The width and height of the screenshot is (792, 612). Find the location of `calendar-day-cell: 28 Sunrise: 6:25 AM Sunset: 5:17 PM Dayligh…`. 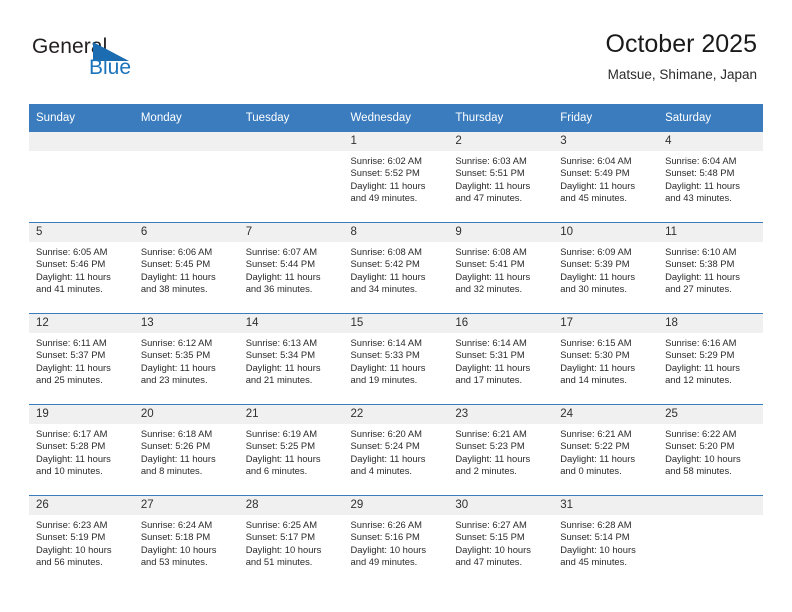

calendar-day-cell: 28 Sunrise: 6:25 AM Sunset: 5:17 PM Dayligh… is located at coordinates (291, 540).